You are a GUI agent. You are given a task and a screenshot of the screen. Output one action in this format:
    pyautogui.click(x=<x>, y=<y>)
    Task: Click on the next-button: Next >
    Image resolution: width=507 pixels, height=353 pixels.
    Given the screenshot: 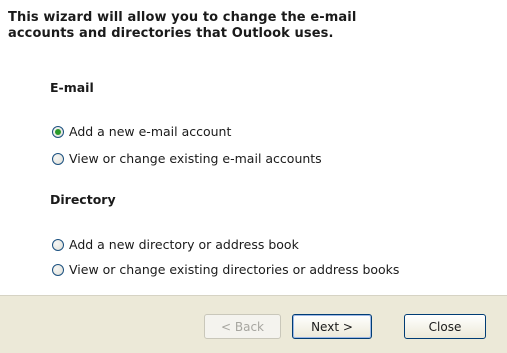 What is the action you would take?
    pyautogui.click(x=332, y=326)
    